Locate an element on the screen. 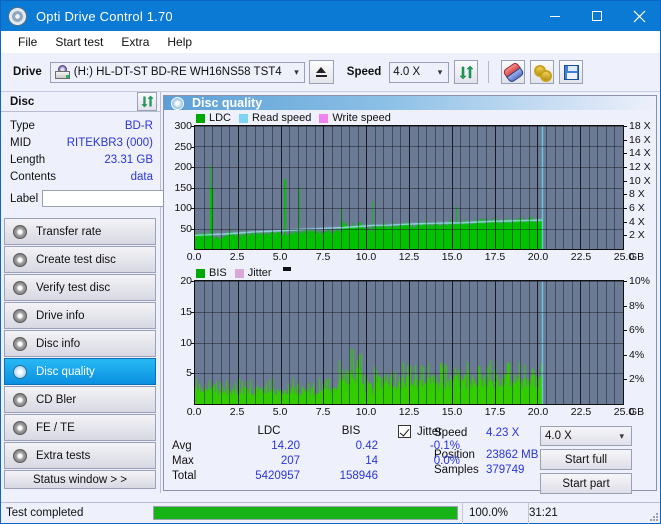  stats-row-label-total: Total is located at coordinates (184, 476).